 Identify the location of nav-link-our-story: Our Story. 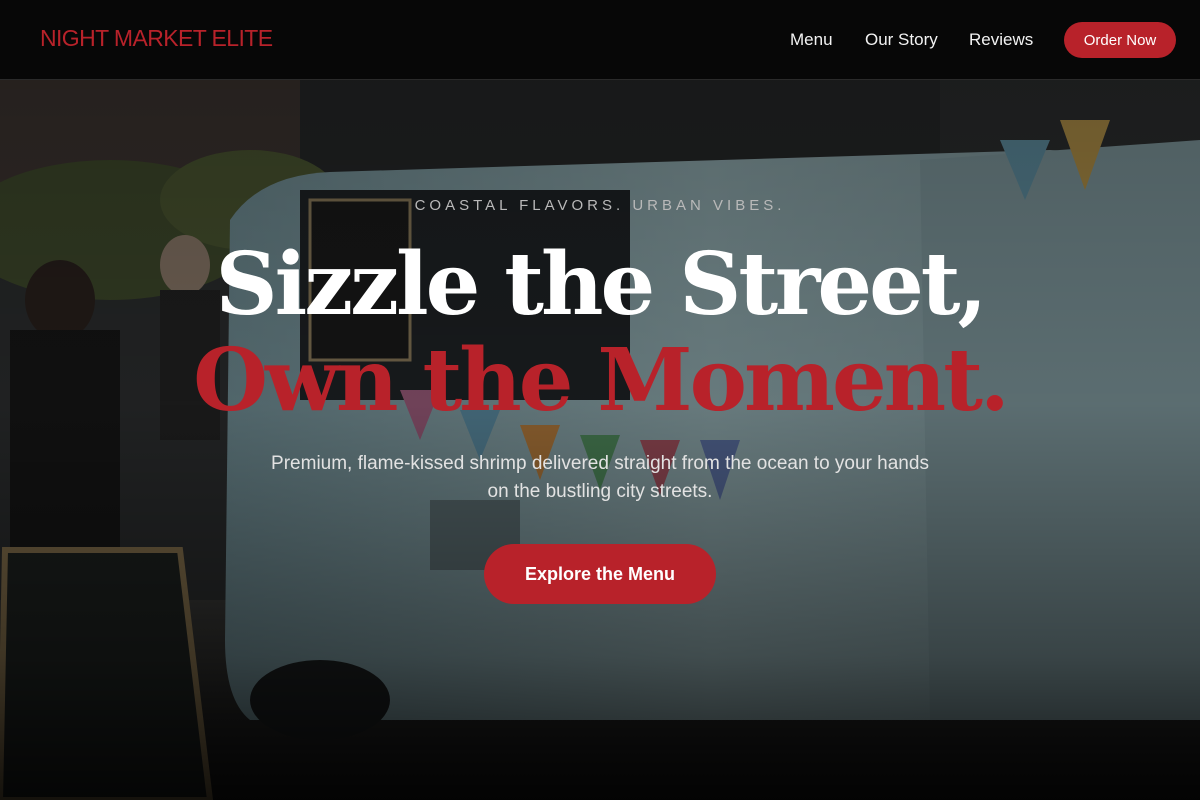
(901, 40).